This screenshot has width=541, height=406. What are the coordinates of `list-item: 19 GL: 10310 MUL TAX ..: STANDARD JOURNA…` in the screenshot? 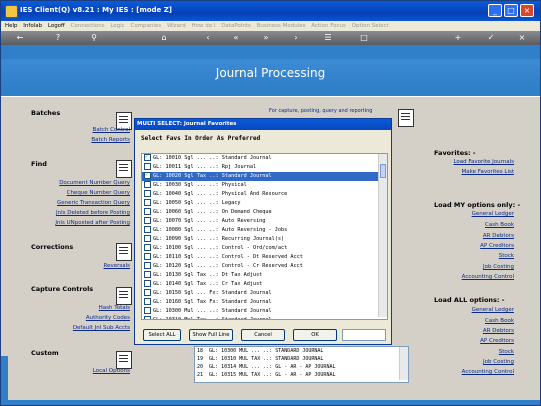 It's located at (301, 359).